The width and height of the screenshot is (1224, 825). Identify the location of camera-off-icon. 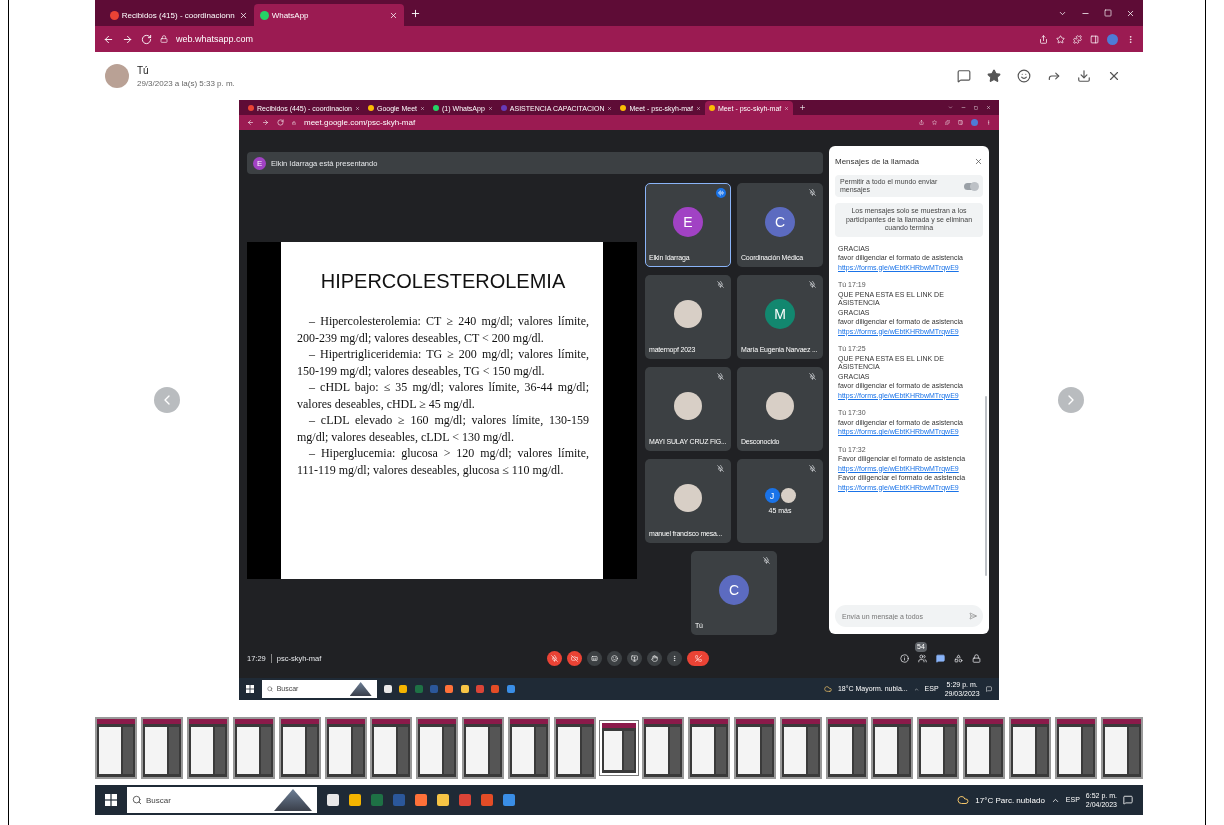
(574, 658).